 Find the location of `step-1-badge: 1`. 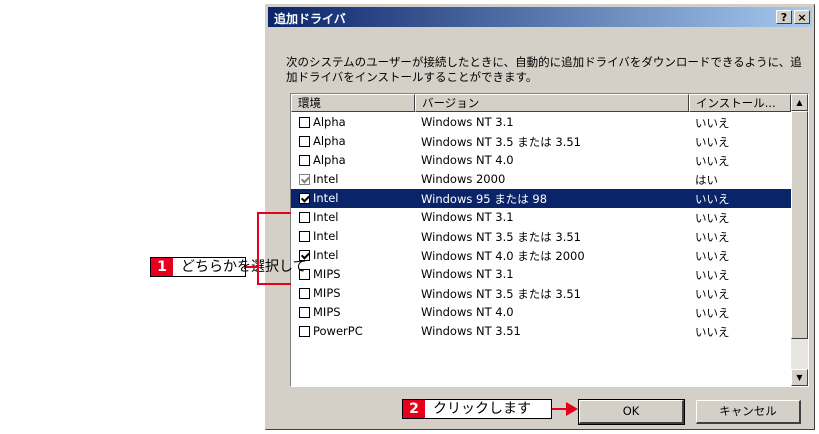

step-1-badge: 1 is located at coordinates (162, 267).